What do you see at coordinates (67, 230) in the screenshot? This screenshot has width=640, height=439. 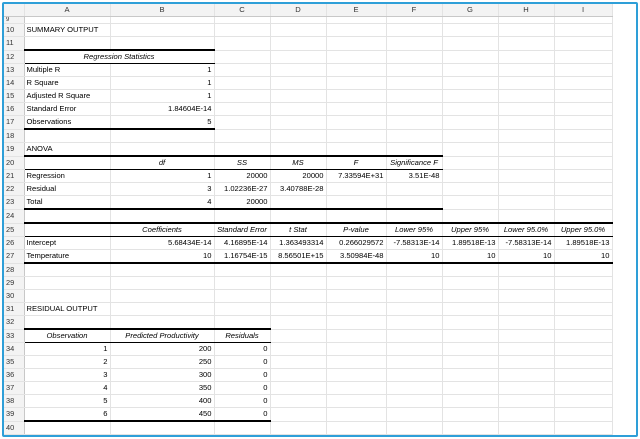 I see `cell-a25` at bounding box center [67, 230].